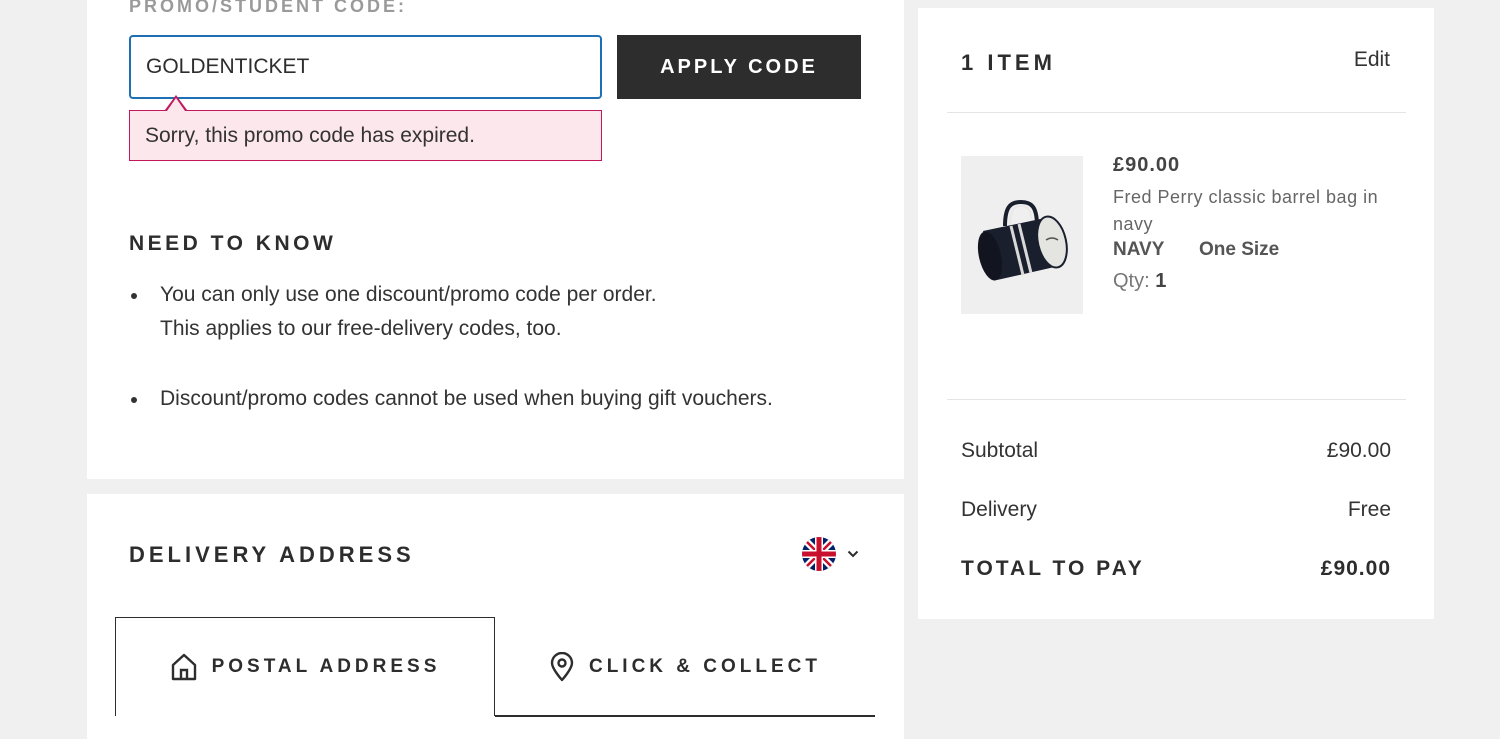  What do you see at coordinates (562, 666) in the screenshot?
I see `location-pin-icon` at bounding box center [562, 666].